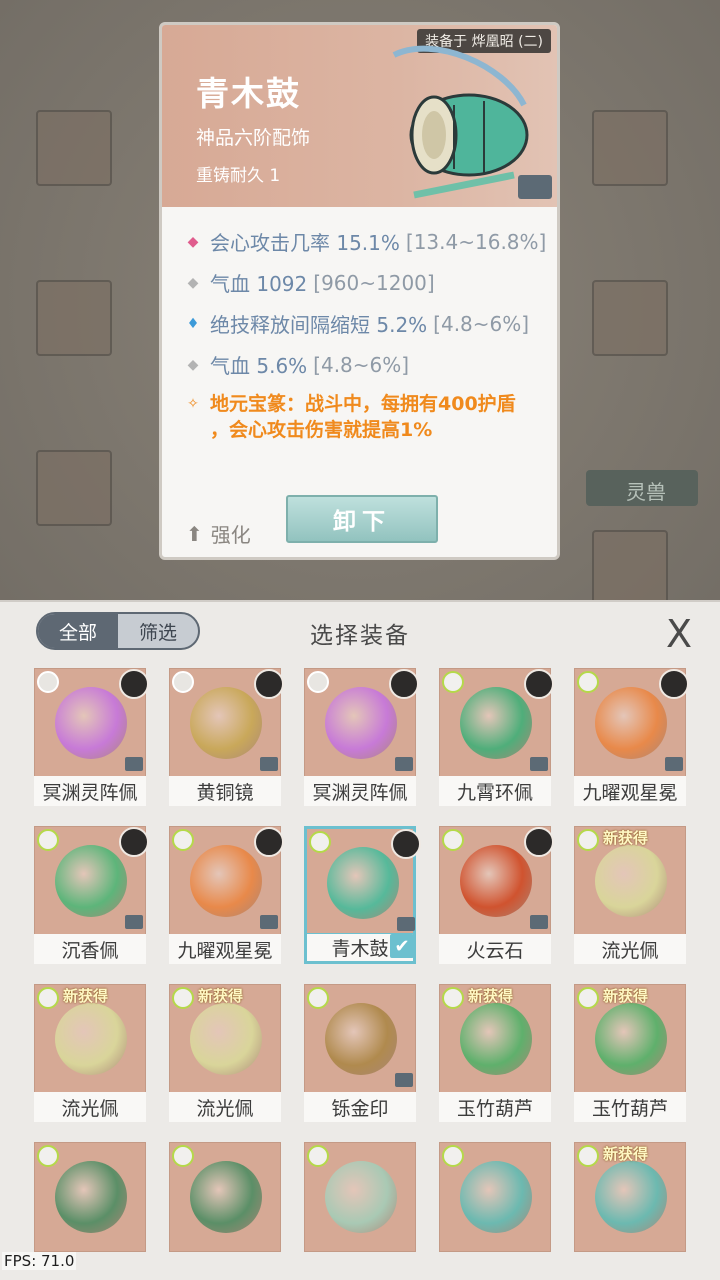 This screenshot has height=1280, width=720. Describe the element at coordinates (646, 492) in the screenshot. I see `spirit-beast-tab-label: 灵兽` at that location.